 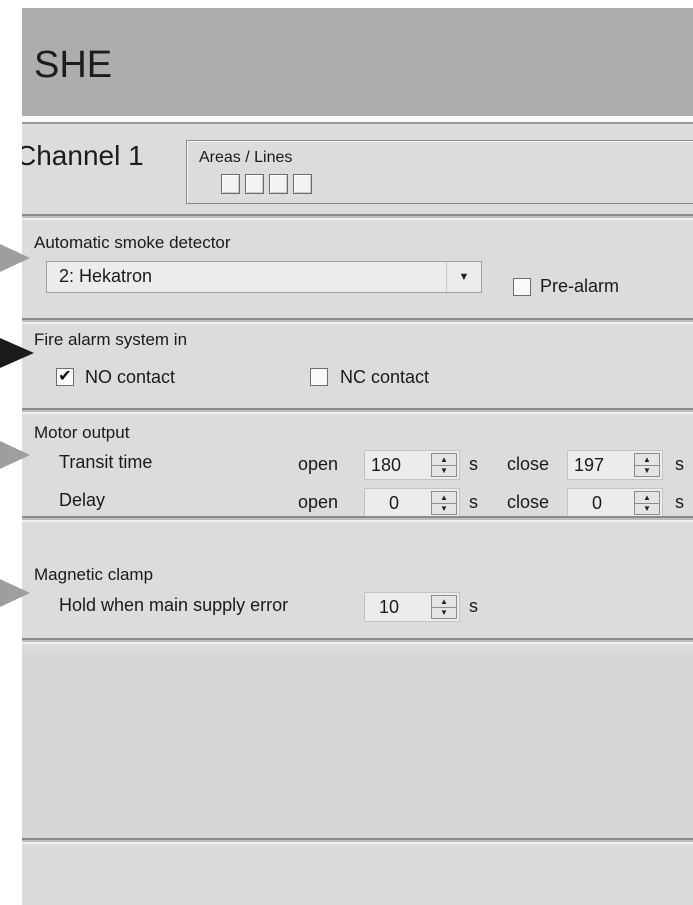 I want to click on delay-close-unit: s, so click(x=679, y=502).